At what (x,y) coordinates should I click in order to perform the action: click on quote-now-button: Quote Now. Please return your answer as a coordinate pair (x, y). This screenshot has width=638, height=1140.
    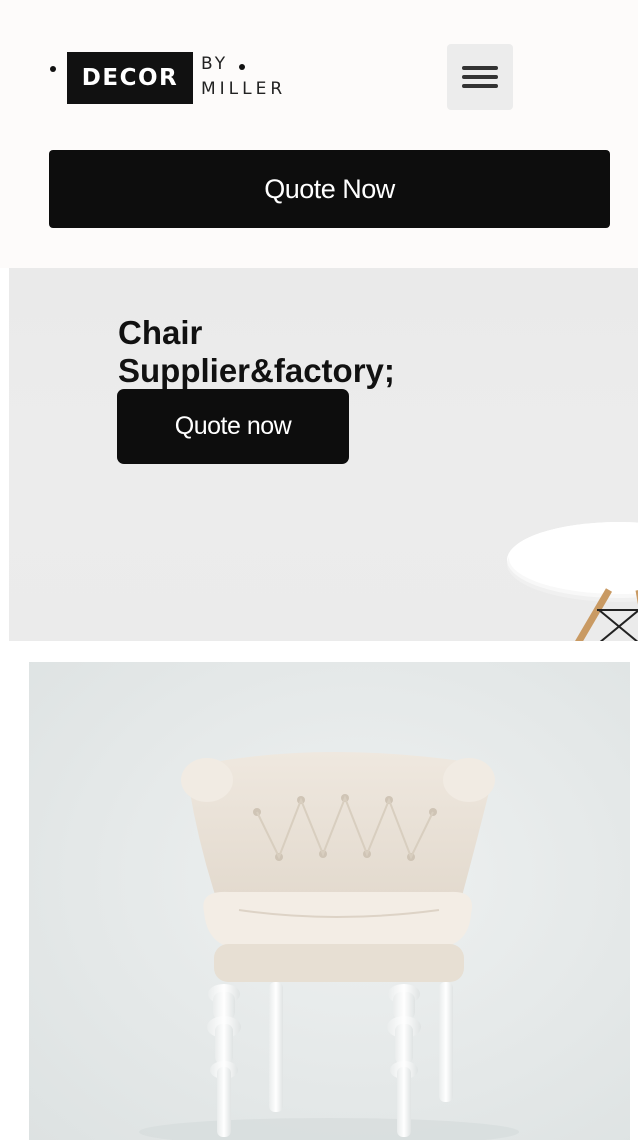
    Looking at the image, I should click on (329, 189).